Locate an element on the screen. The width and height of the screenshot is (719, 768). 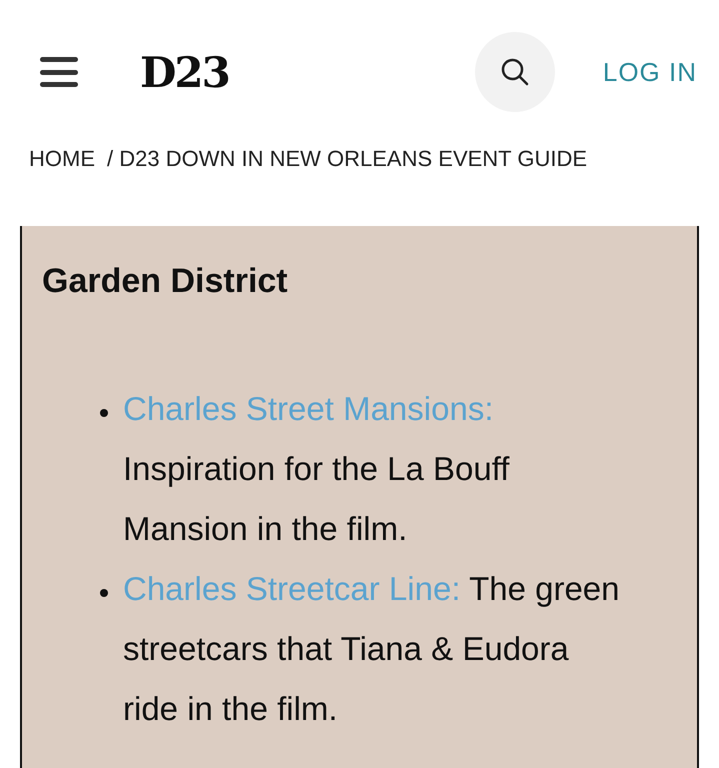
list-item-text: Charles Streetcar Line: The green streetcars that Tiana & Eudora ride in the film. is located at coordinates (372, 649).